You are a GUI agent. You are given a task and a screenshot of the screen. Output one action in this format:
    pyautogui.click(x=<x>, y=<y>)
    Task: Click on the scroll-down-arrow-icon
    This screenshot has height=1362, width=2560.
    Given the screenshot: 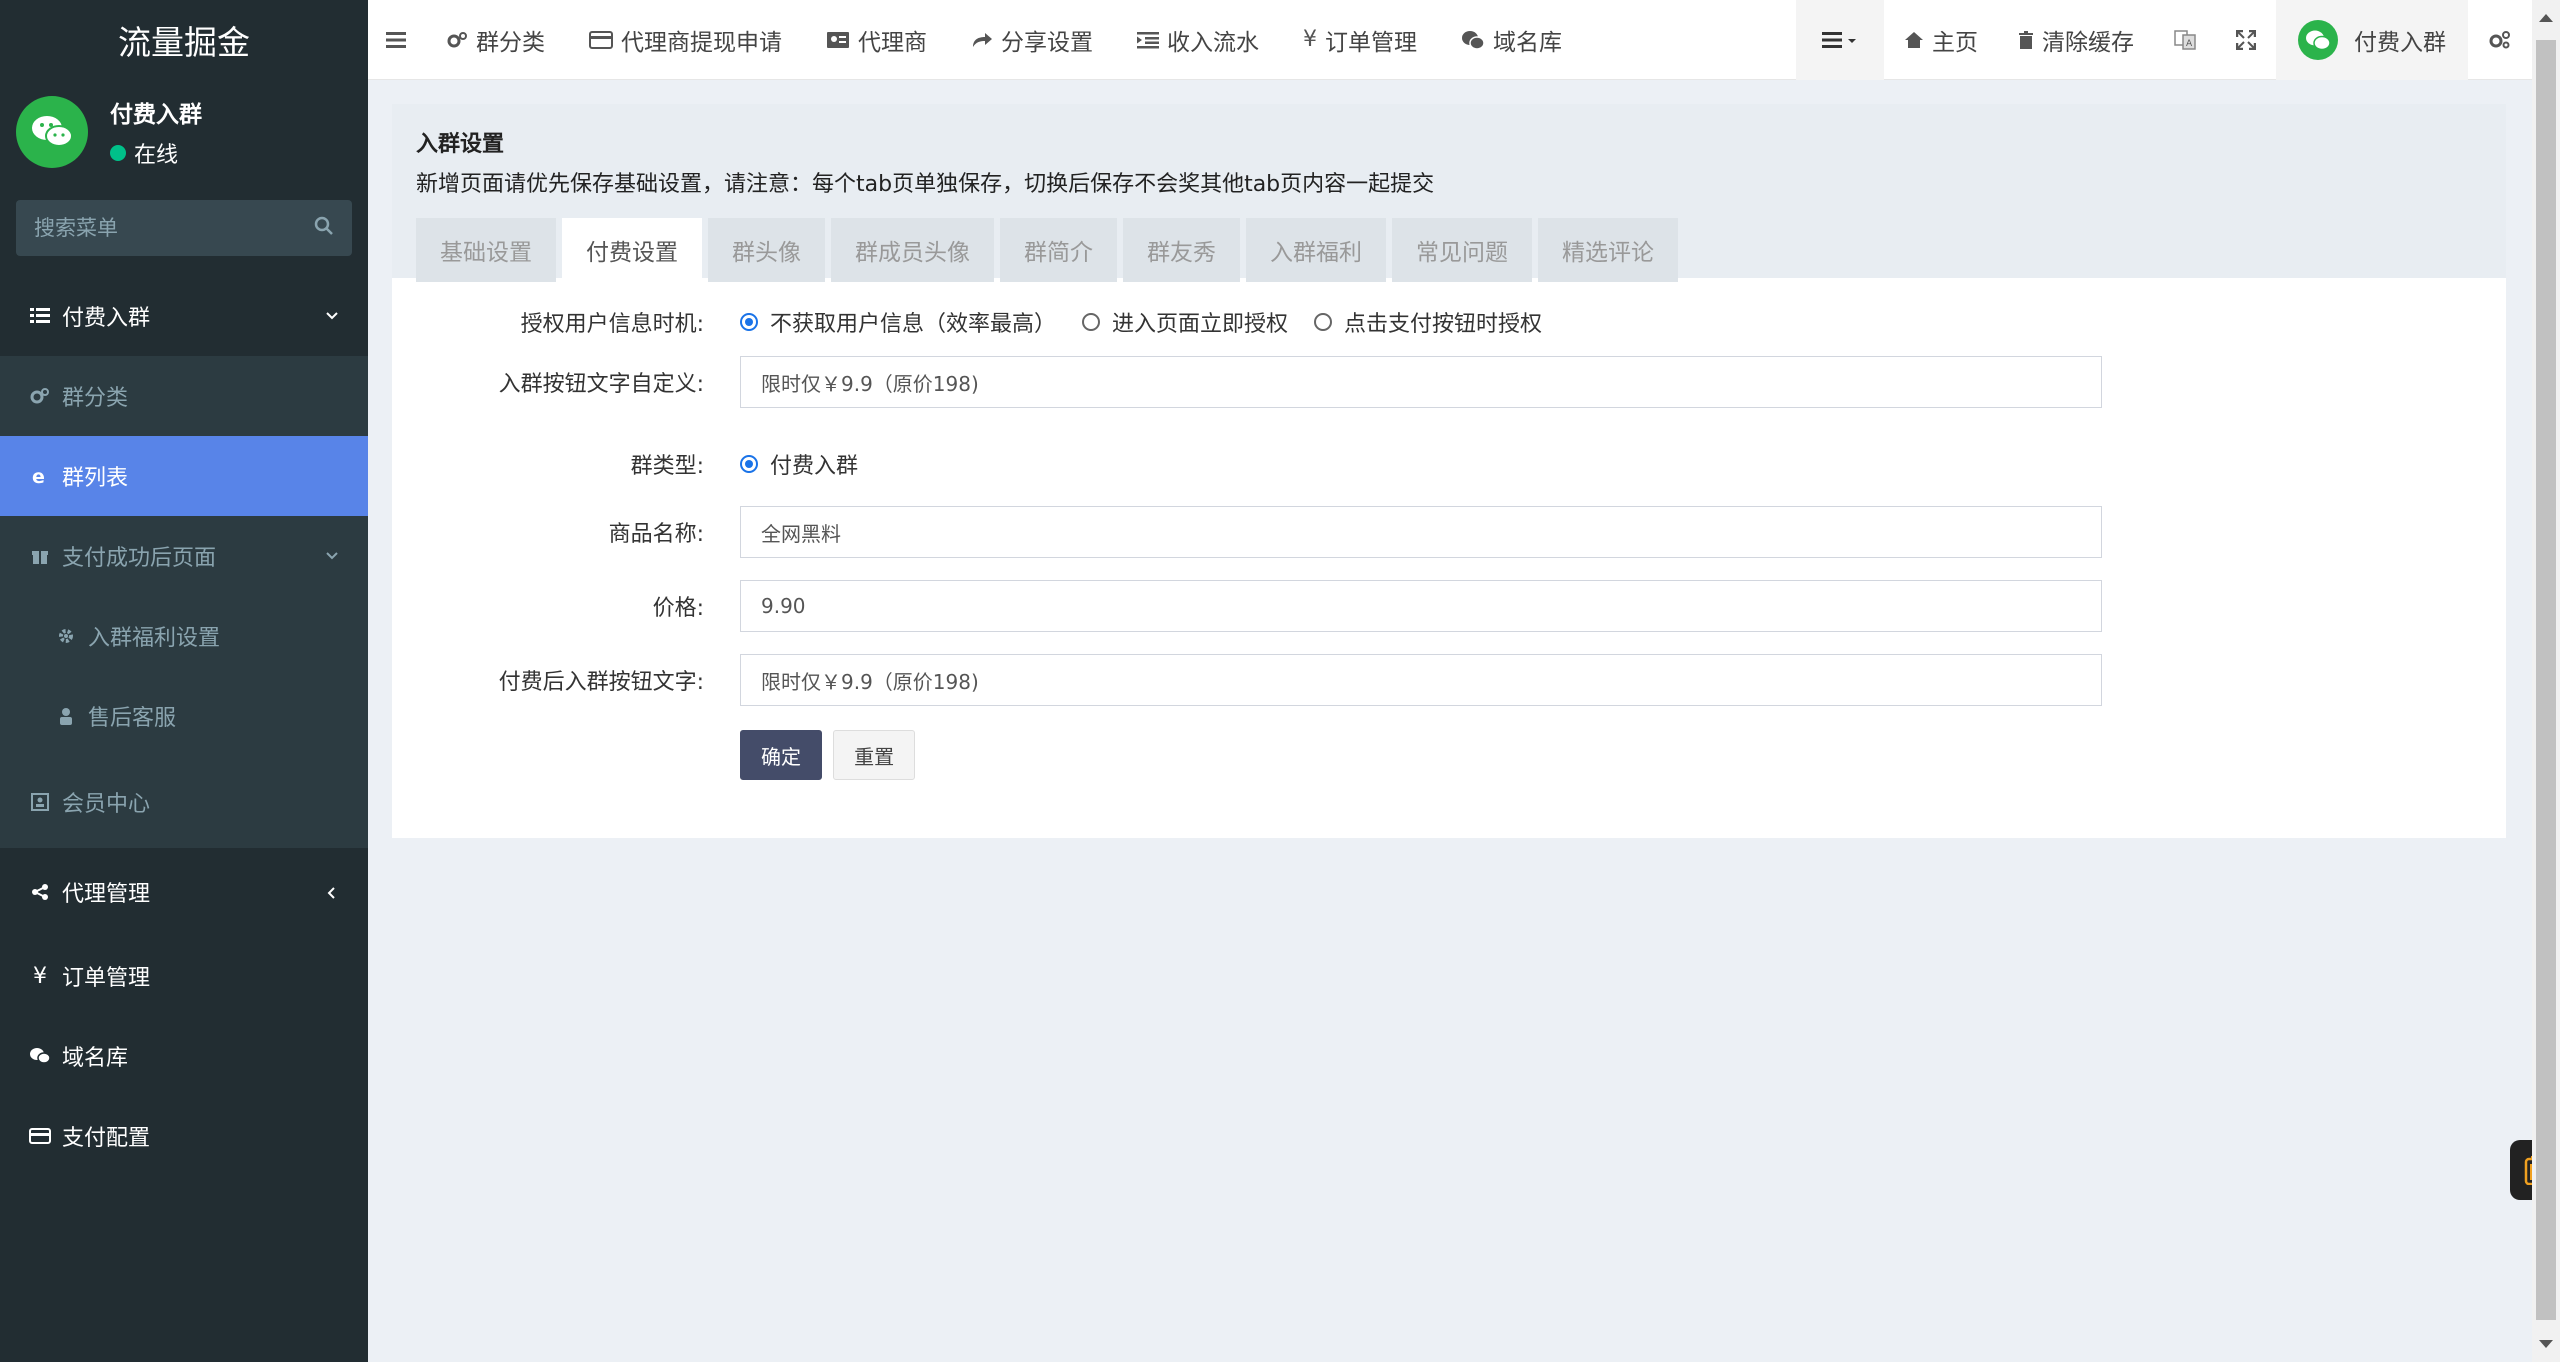 What is the action you would take?
    pyautogui.click(x=2546, y=1344)
    